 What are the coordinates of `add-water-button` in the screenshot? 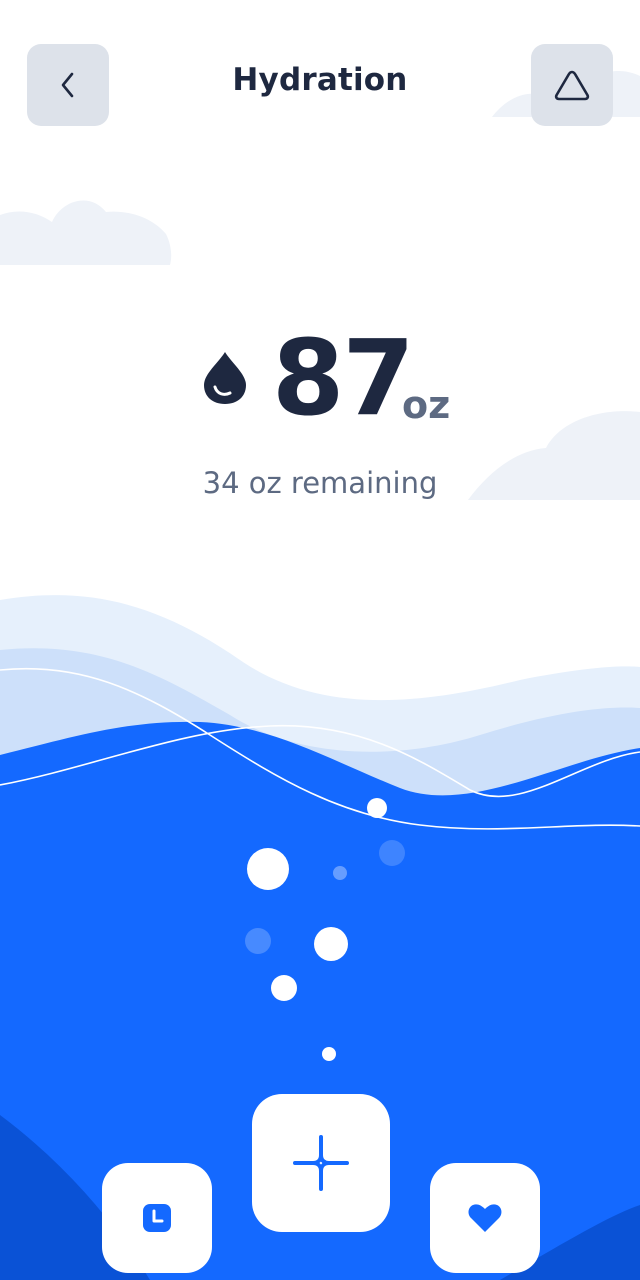 It's located at (321, 1163).